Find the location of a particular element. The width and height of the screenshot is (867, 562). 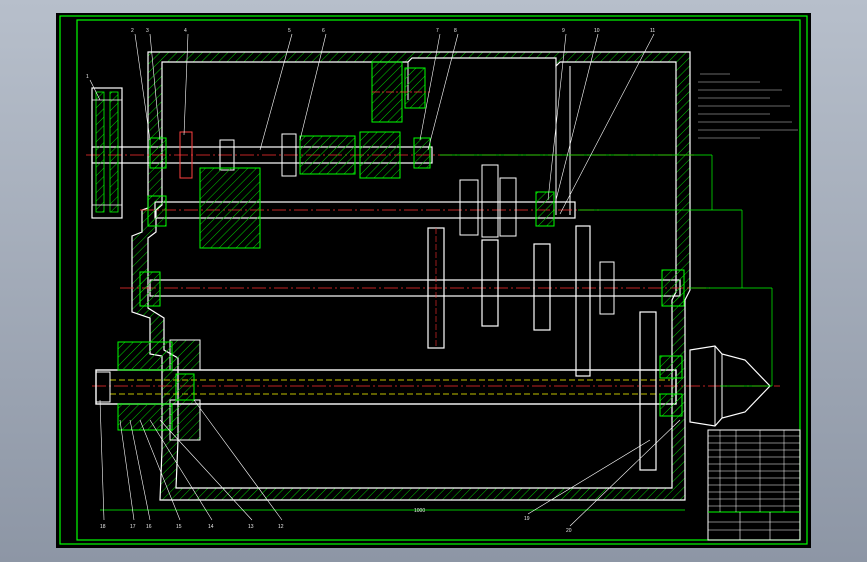

pulley is located at coordinates (107, 153).